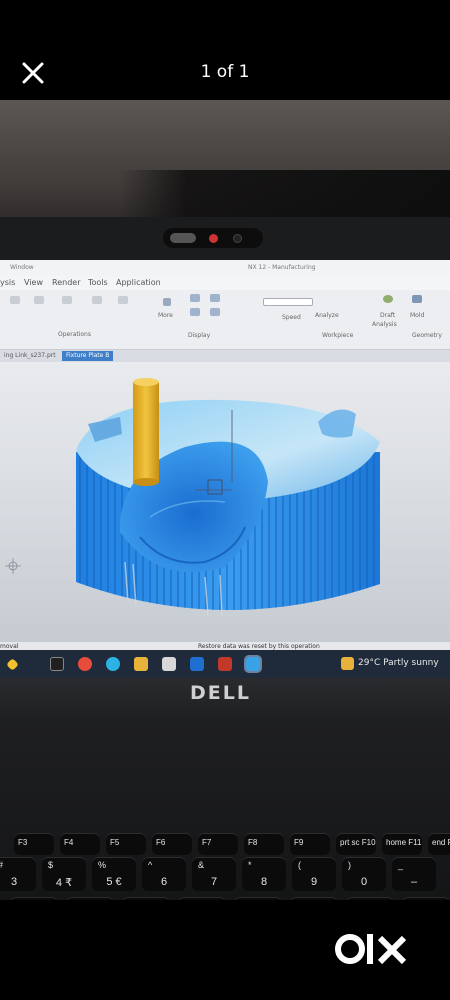 The width and height of the screenshot is (450, 1000). I want to click on key-top-label: home F11, so click(404, 842).